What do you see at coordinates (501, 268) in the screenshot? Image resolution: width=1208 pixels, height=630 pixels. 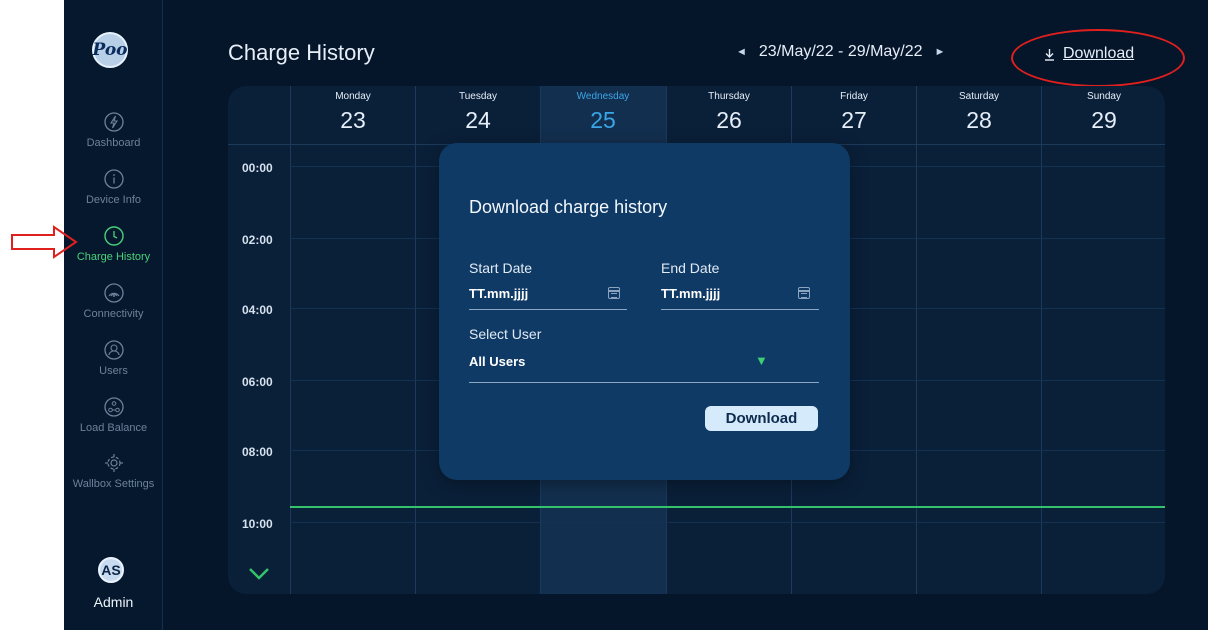 I see `start-date-label: Start Date` at bounding box center [501, 268].